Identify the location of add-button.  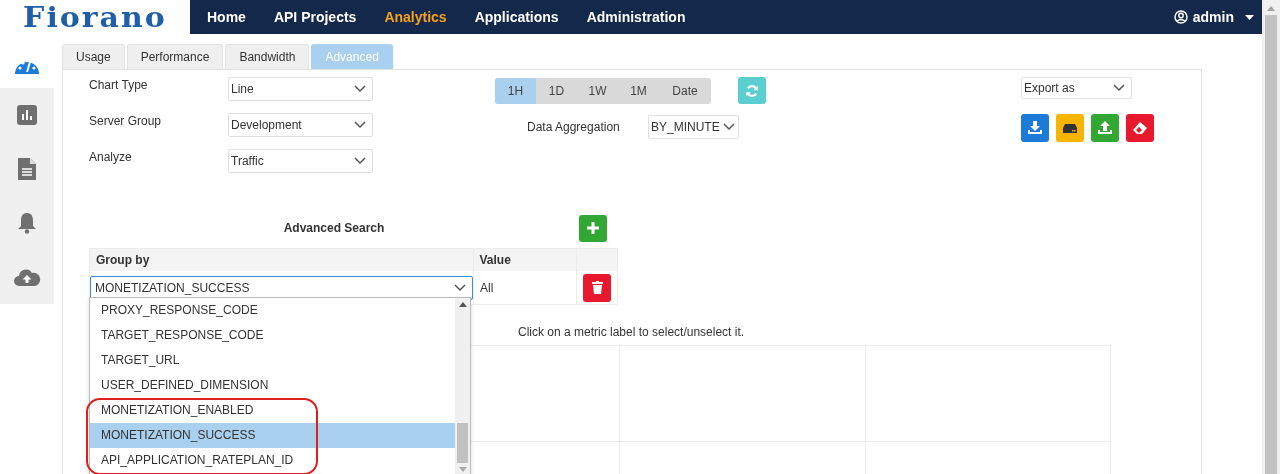
(593, 228).